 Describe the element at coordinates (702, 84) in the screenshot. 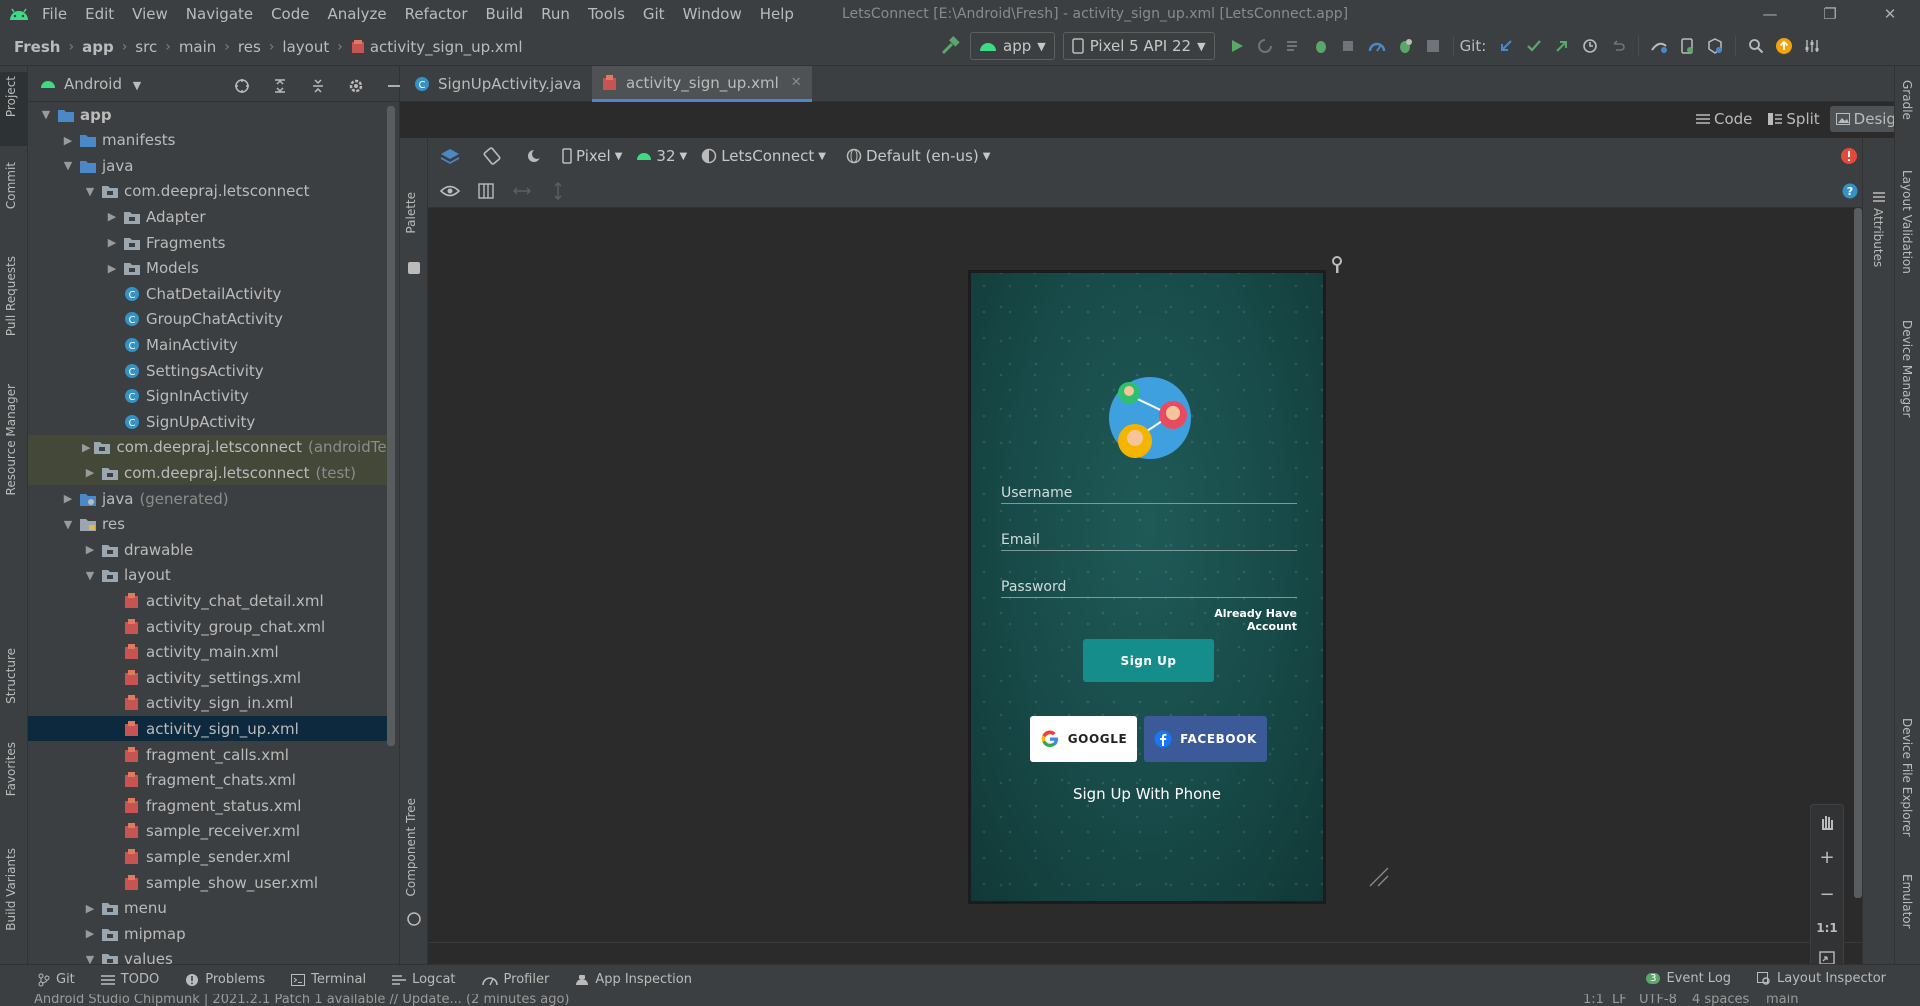

I see `tab-activity-sign-up-xml: activity_sign_up.xml ✕` at that location.